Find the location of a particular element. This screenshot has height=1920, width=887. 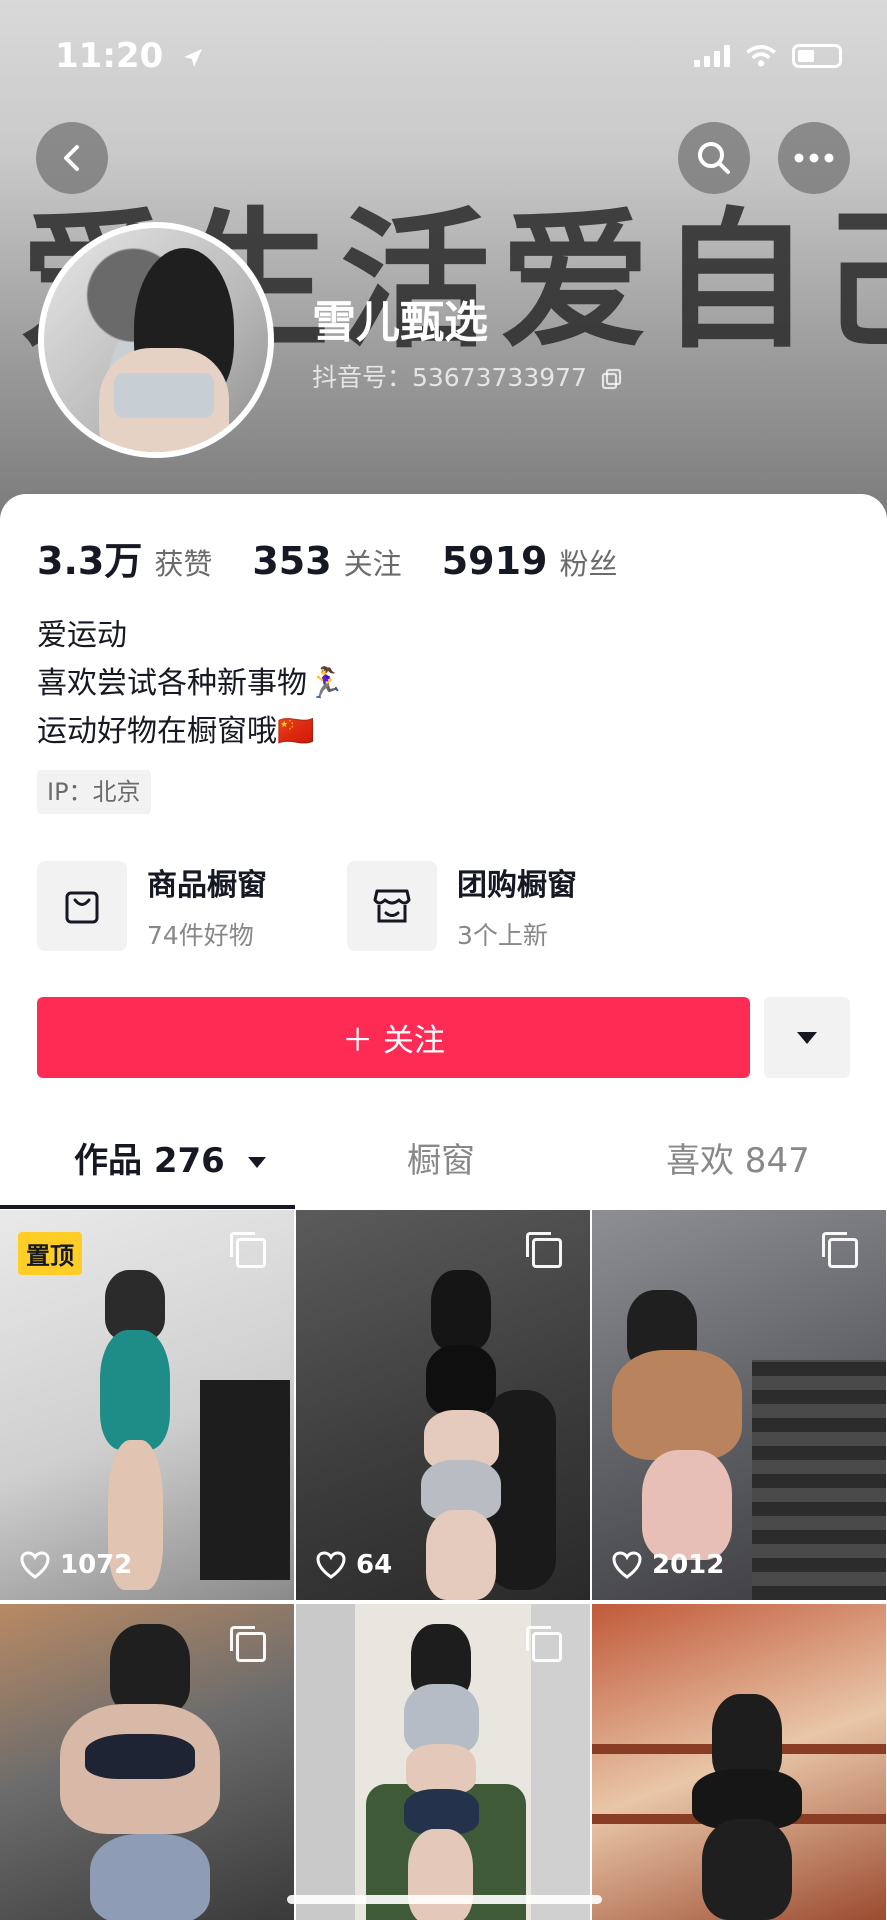

bio: 爱运动 喜欢尝试各种新事物🏃‍♀️ 运动好物在橱窗哦🇨🇳 is located at coordinates (190, 684).